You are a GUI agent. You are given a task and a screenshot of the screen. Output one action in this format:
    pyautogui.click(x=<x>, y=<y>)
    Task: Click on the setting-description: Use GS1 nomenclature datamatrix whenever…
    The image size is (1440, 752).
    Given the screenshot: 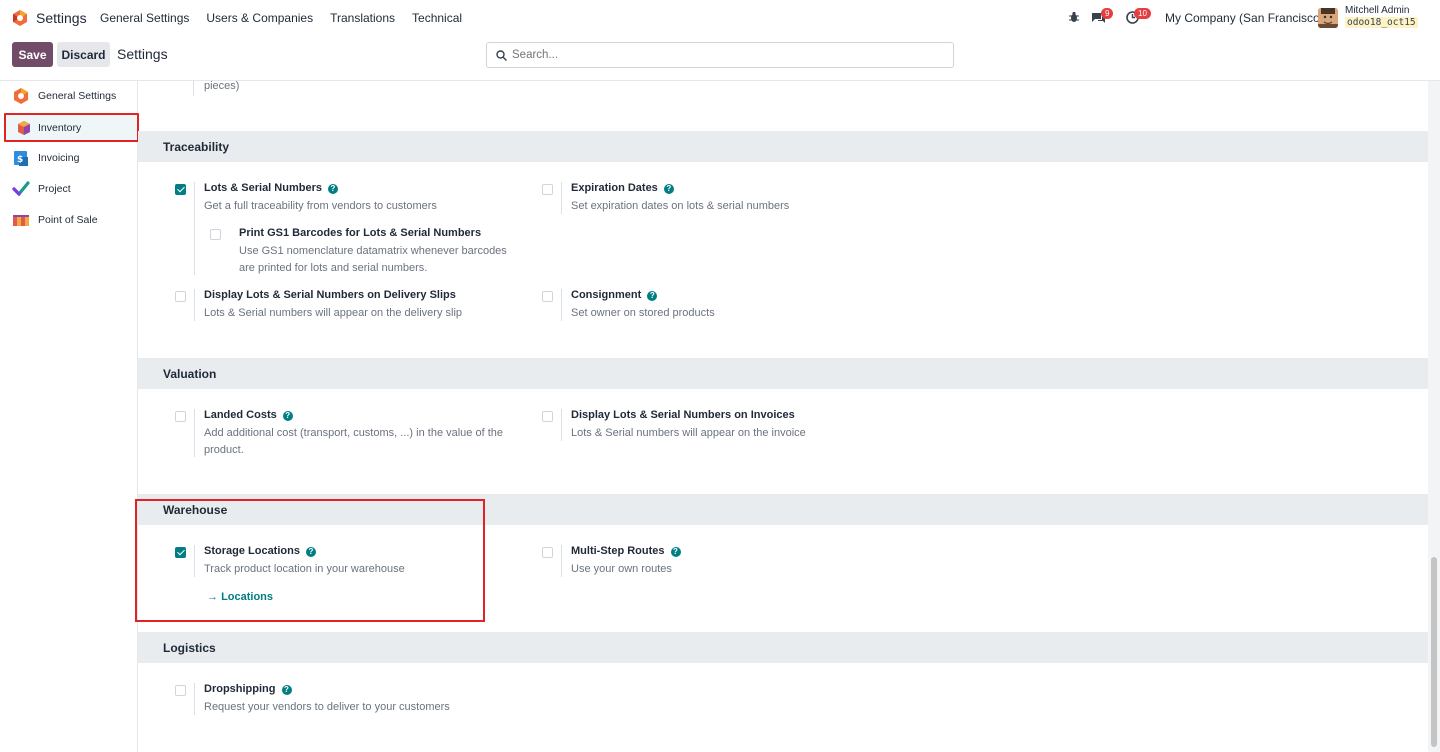 What is the action you would take?
    pyautogui.click(x=373, y=259)
    